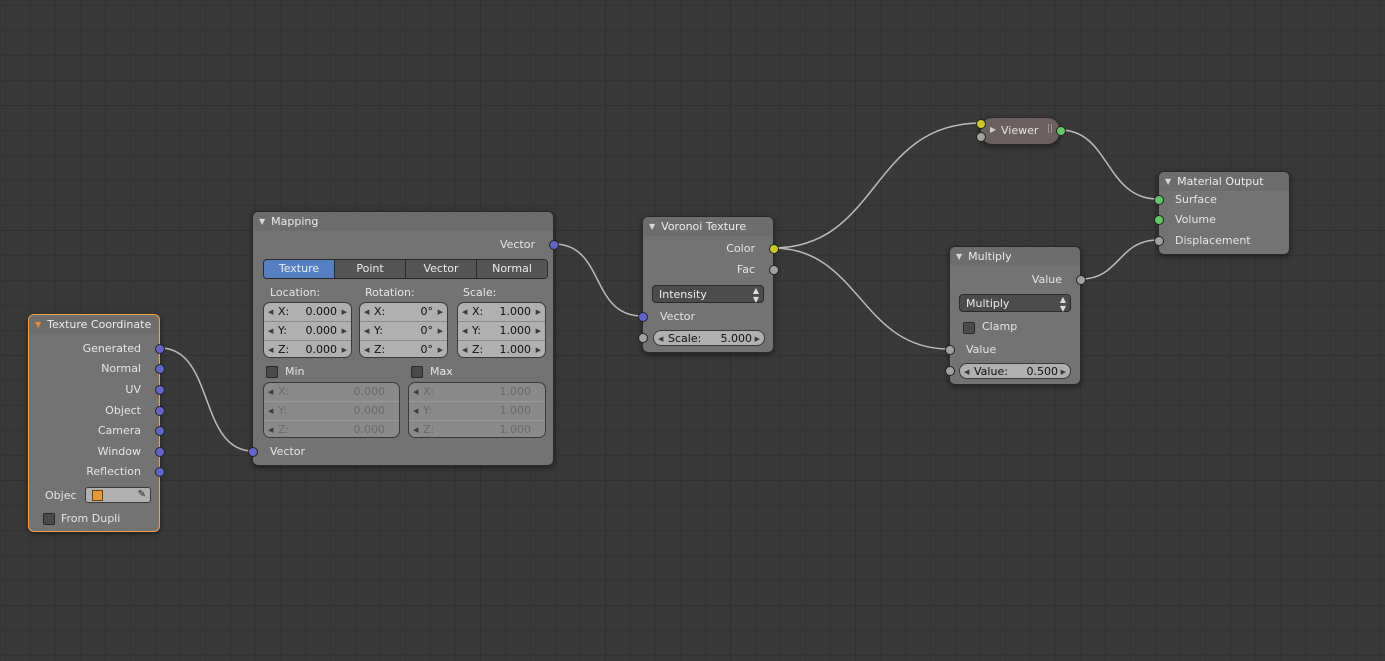  What do you see at coordinates (708, 294) in the screenshot?
I see `coloring-dropdown: Intensity ▲ ▼` at bounding box center [708, 294].